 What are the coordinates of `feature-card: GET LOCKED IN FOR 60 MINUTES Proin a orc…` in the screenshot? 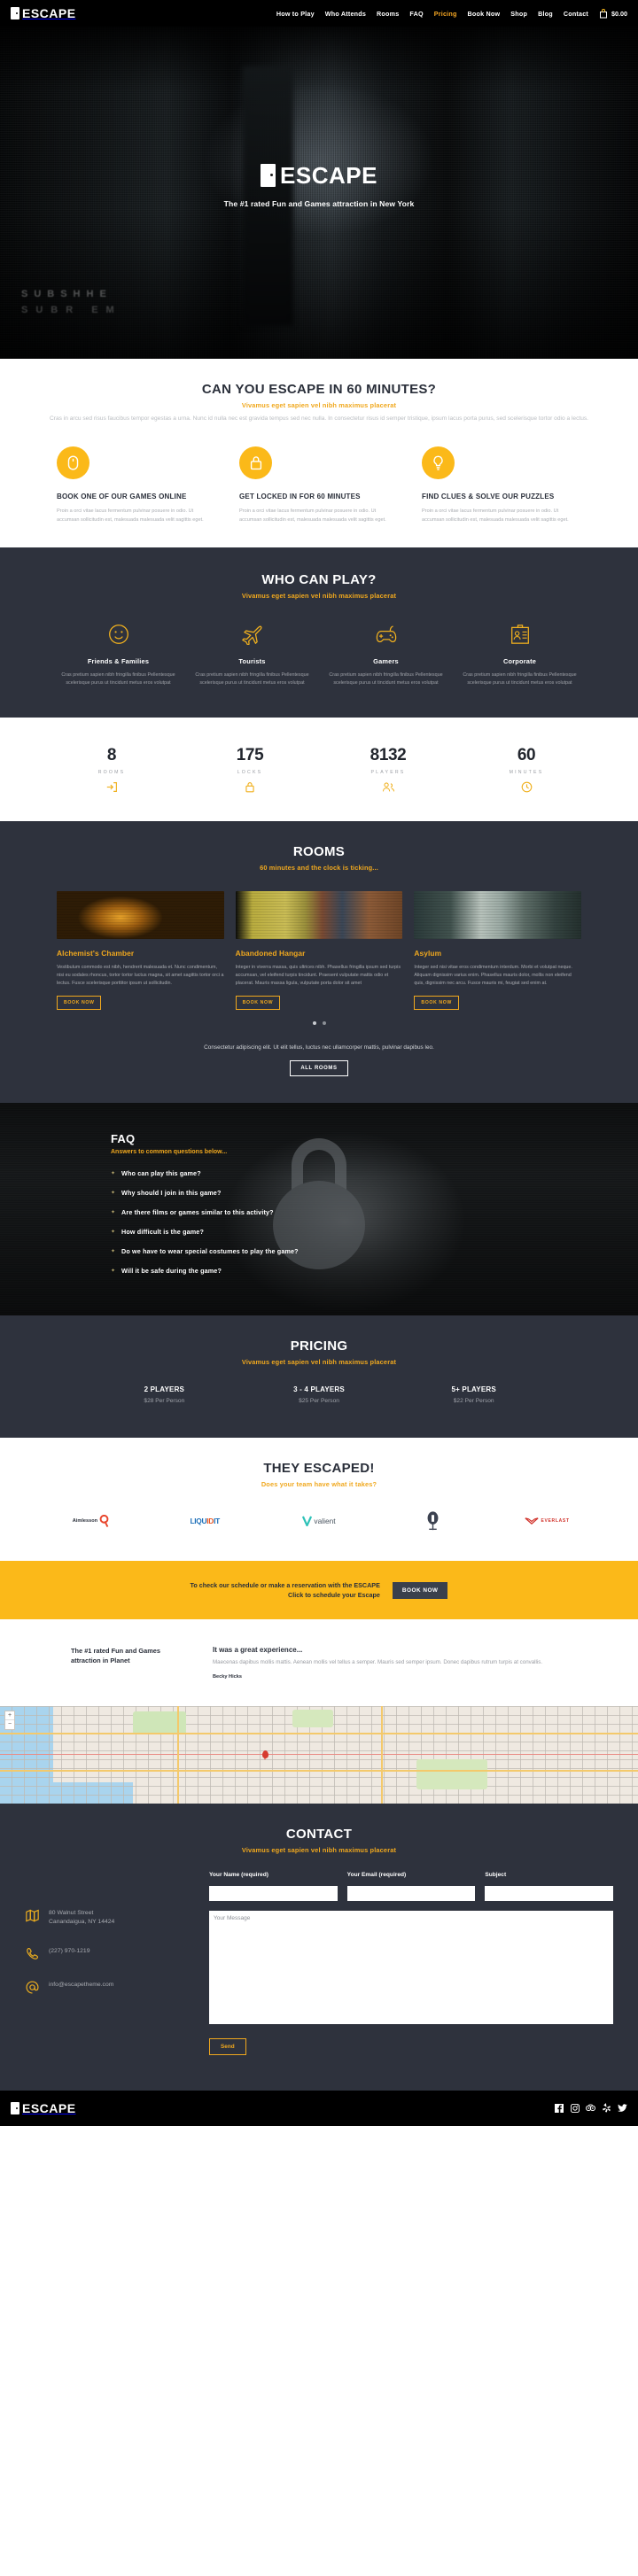 It's located at (319, 485).